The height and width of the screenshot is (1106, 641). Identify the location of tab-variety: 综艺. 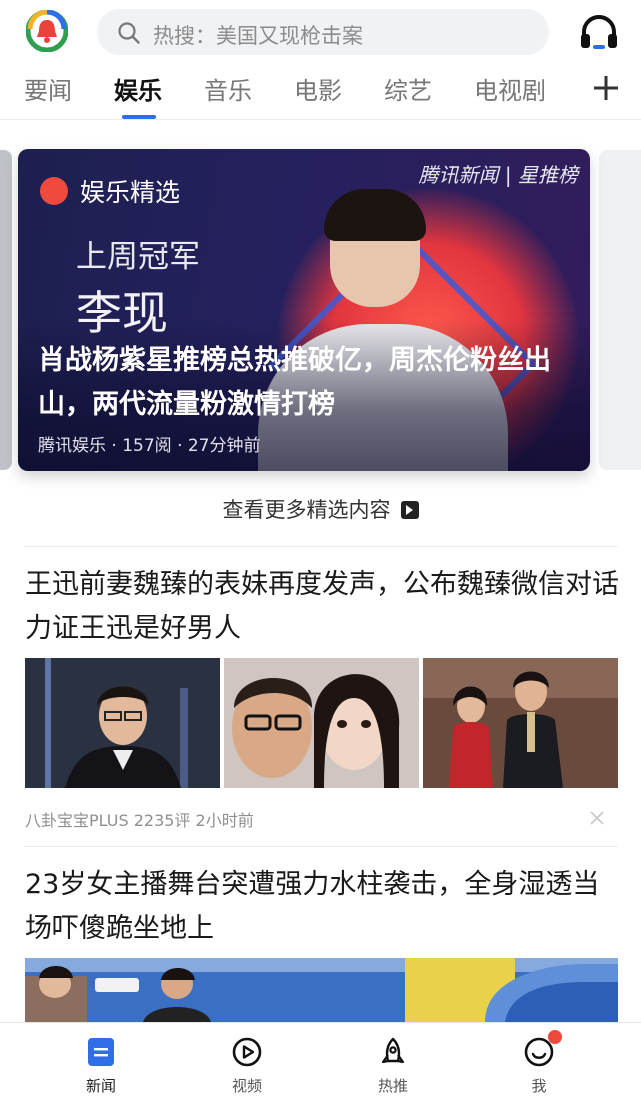
(408, 88).